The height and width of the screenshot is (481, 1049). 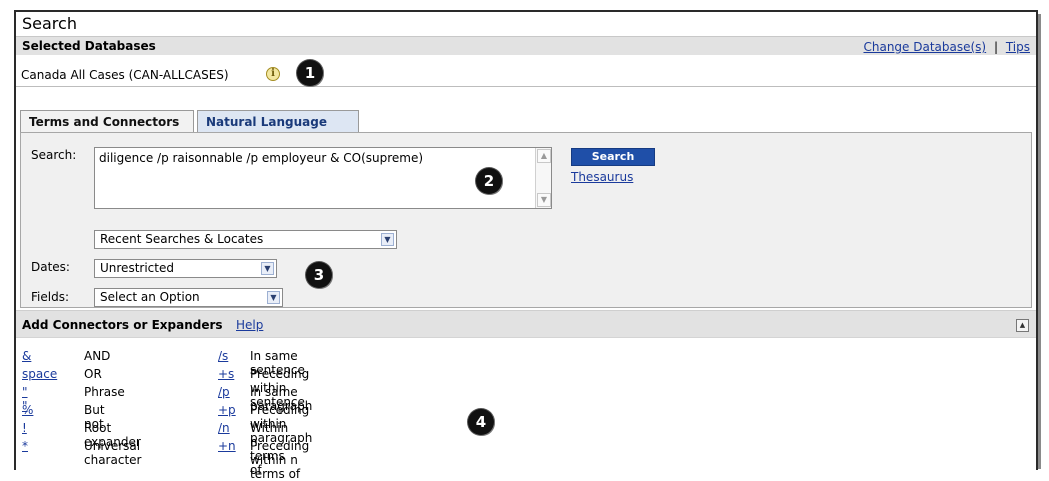 What do you see at coordinates (39, 374) in the screenshot?
I see `connector-symbol: space` at bounding box center [39, 374].